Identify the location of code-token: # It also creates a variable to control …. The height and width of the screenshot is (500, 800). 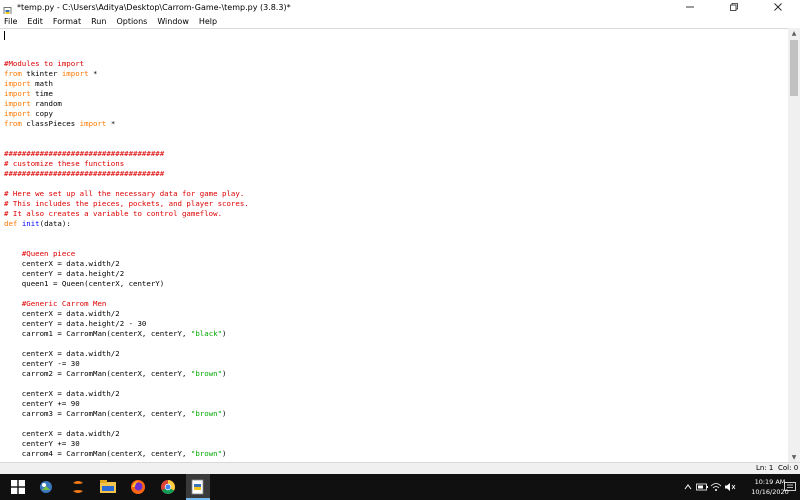
(113, 213).